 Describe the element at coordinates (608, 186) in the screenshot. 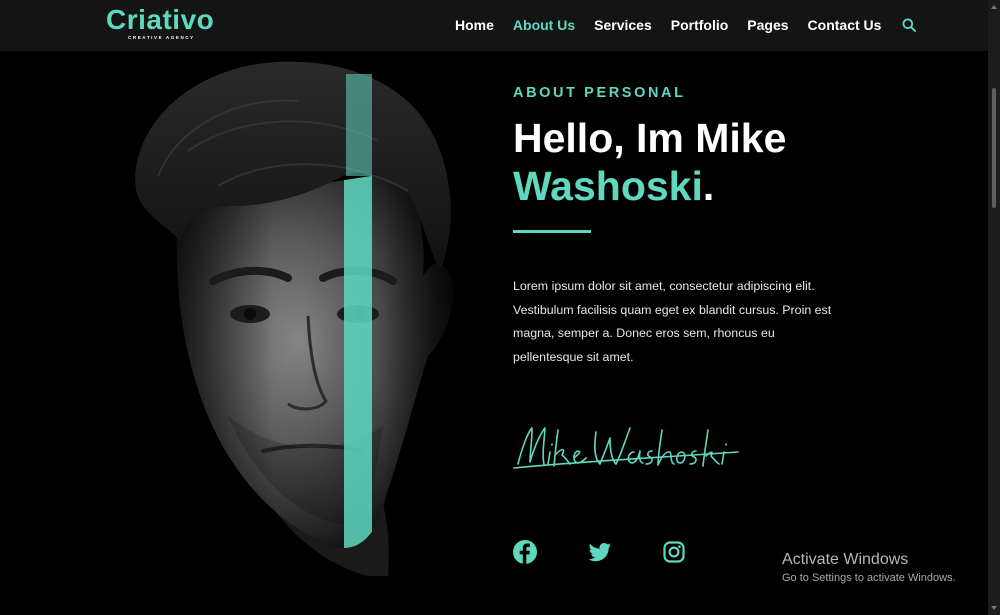

I see `hero-title-accent: Washoski` at that location.